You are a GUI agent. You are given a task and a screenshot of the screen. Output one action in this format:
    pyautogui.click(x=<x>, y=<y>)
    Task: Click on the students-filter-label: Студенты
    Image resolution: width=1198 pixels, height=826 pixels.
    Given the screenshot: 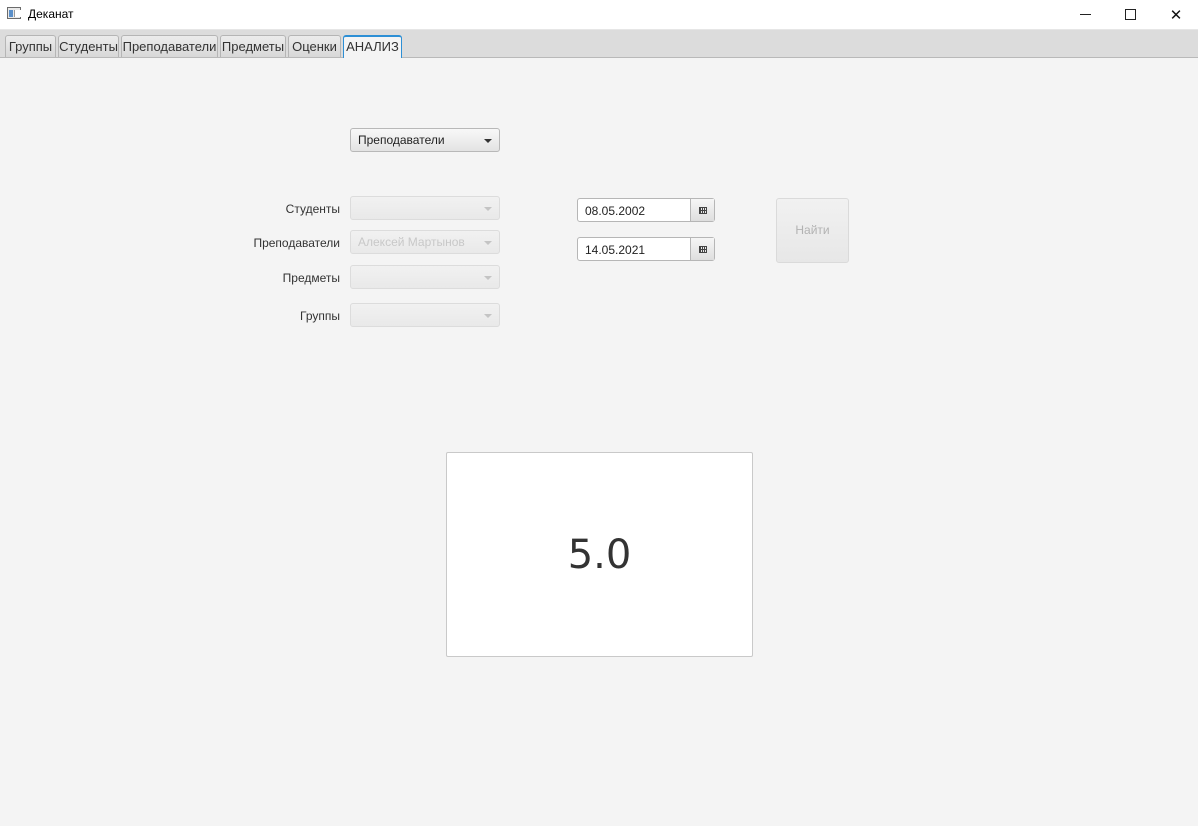 What is the action you would take?
    pyautogui.click(x=312, y=209)
    